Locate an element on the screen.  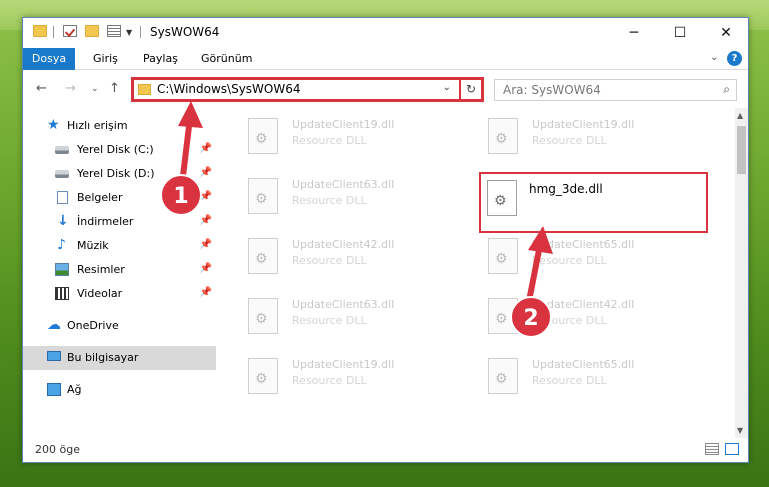
refresh-button: ↻ is located at coordinates (471, 89).